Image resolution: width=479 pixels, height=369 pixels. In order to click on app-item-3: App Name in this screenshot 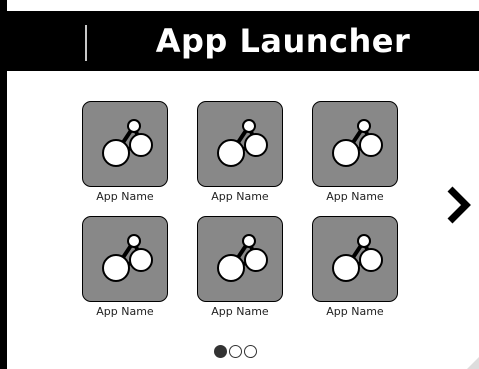, I will do `click(355, 152)`.